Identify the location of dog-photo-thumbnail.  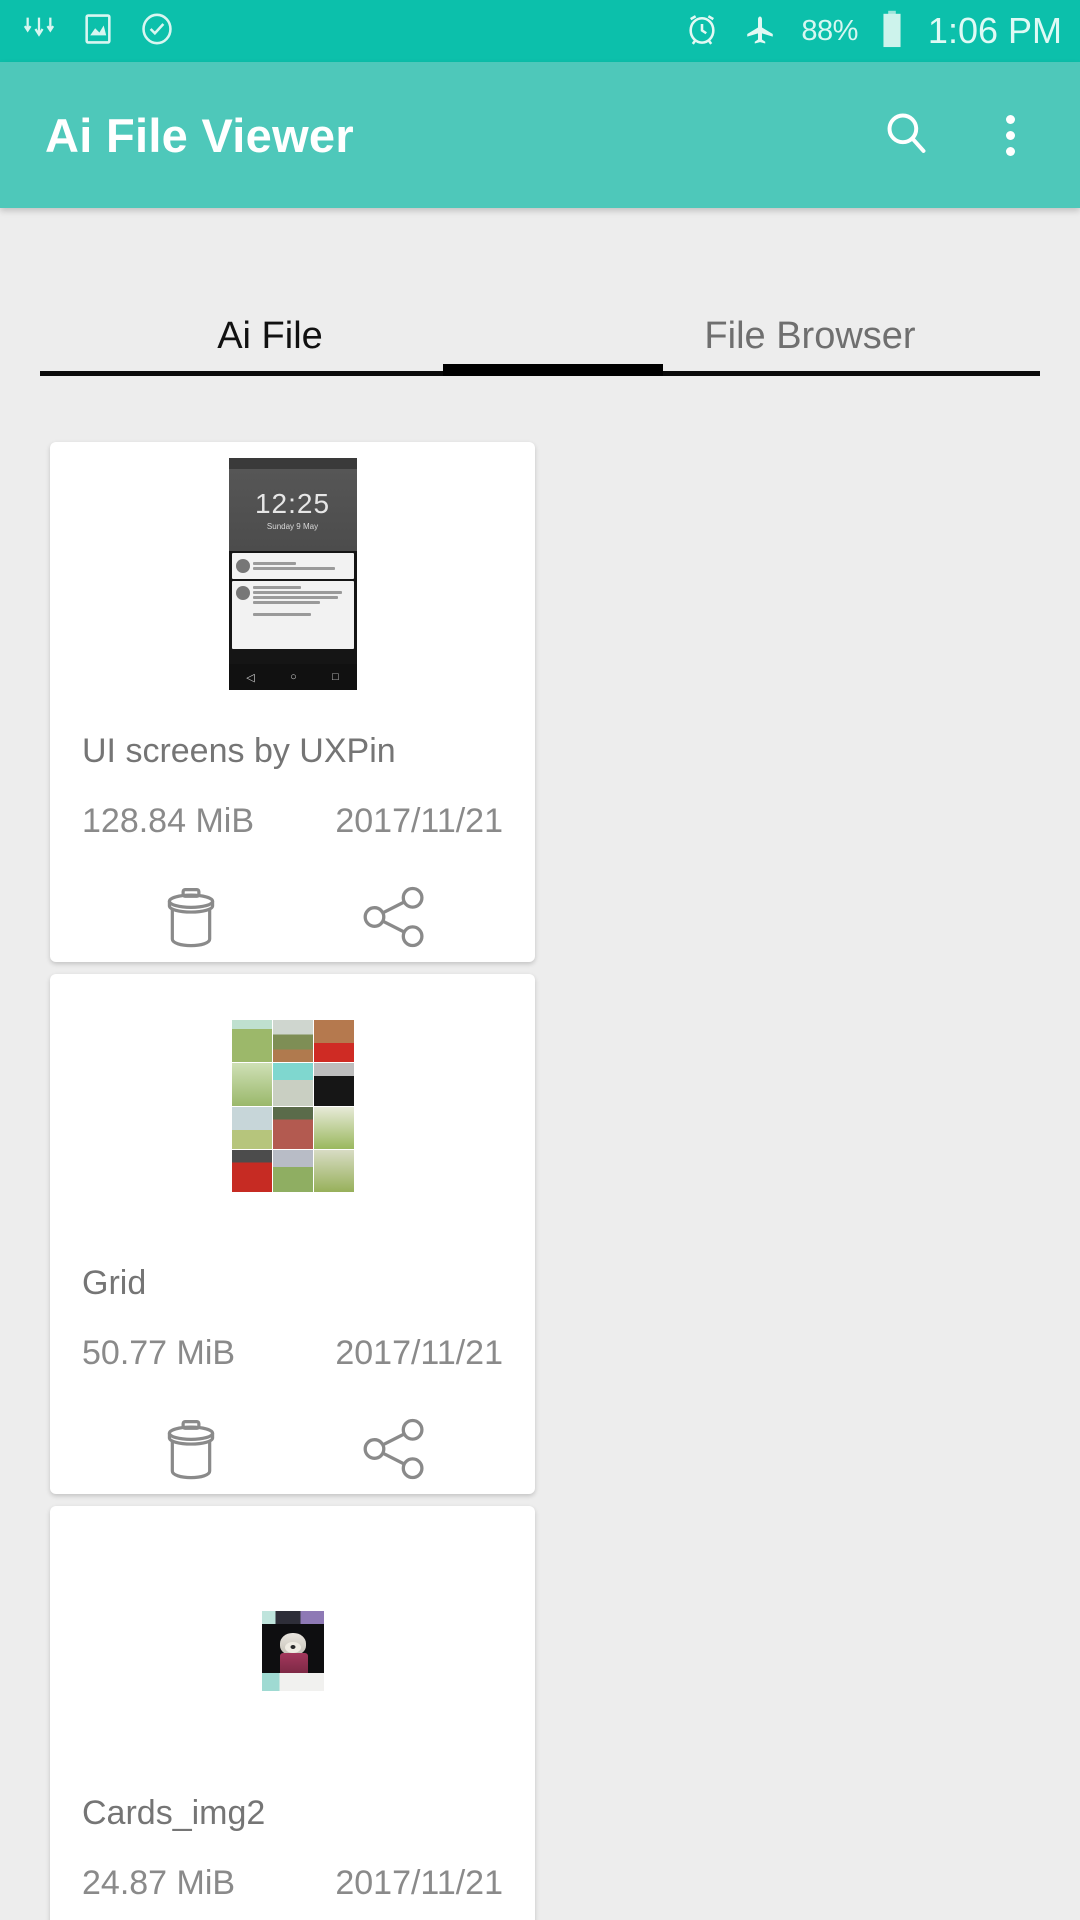
(292, 1651).